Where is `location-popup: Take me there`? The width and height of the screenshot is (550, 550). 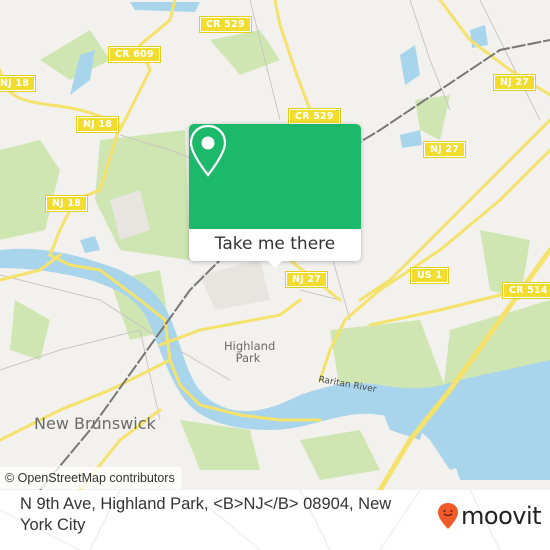 location-popup: Take me there is located at coordinates (275, 196).